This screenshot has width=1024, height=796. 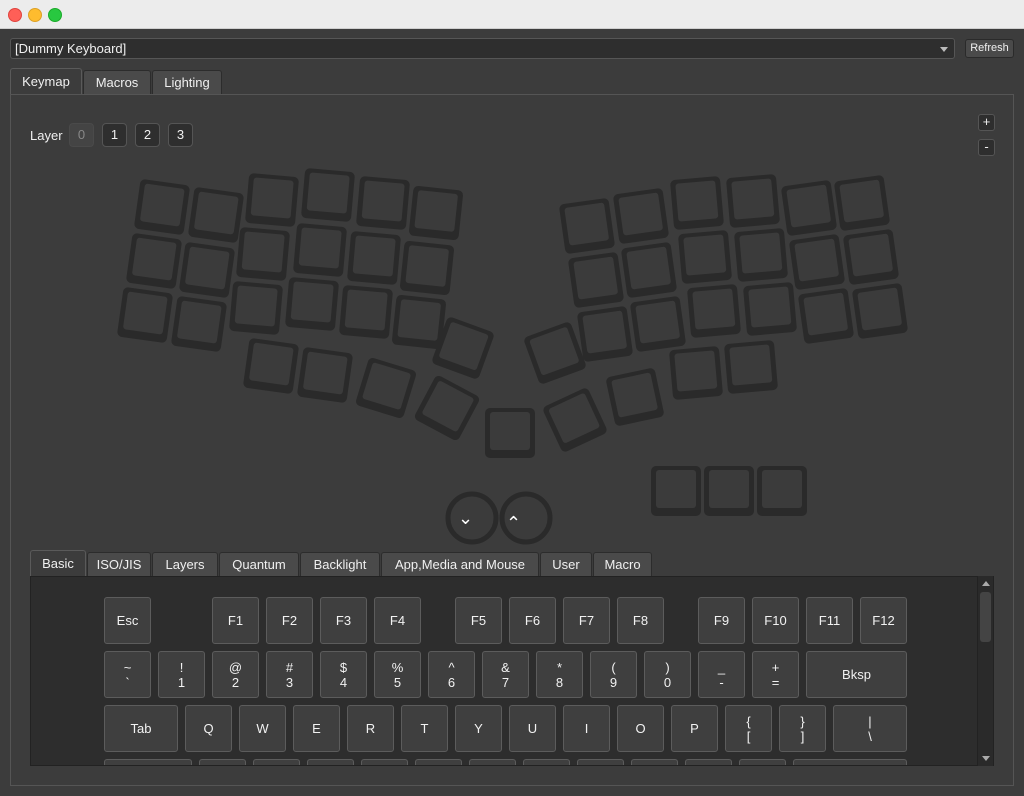 I want to click on keycode-minus: _ -, so click(x=721, y=674).